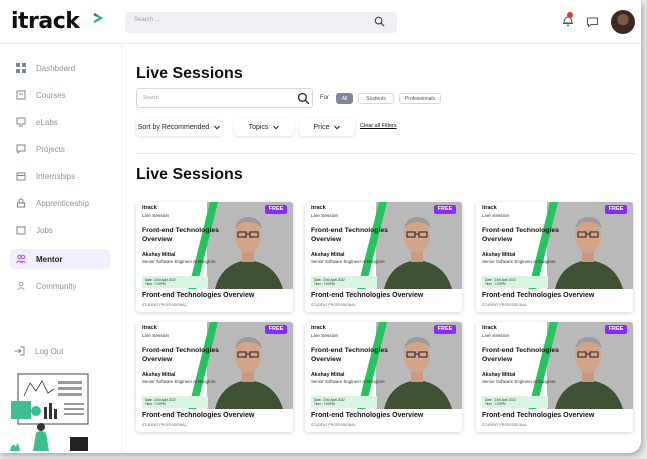  Describe the element at coordinates (51, 95) in the screenshot. I see `sidebar-item-label: Courses` at that location.